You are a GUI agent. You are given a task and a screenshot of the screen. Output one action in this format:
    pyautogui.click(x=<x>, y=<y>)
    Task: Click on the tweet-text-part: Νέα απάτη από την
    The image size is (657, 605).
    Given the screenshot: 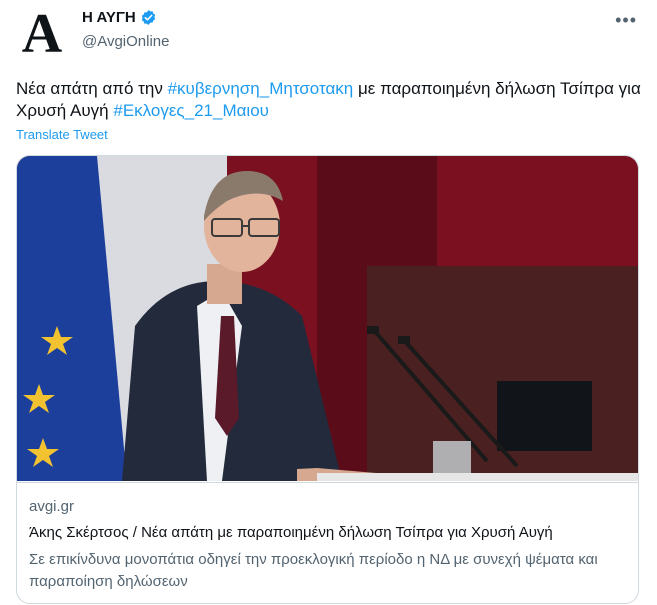 What is the action you would take?
    pyautogui.click(x=92, y=88)
    